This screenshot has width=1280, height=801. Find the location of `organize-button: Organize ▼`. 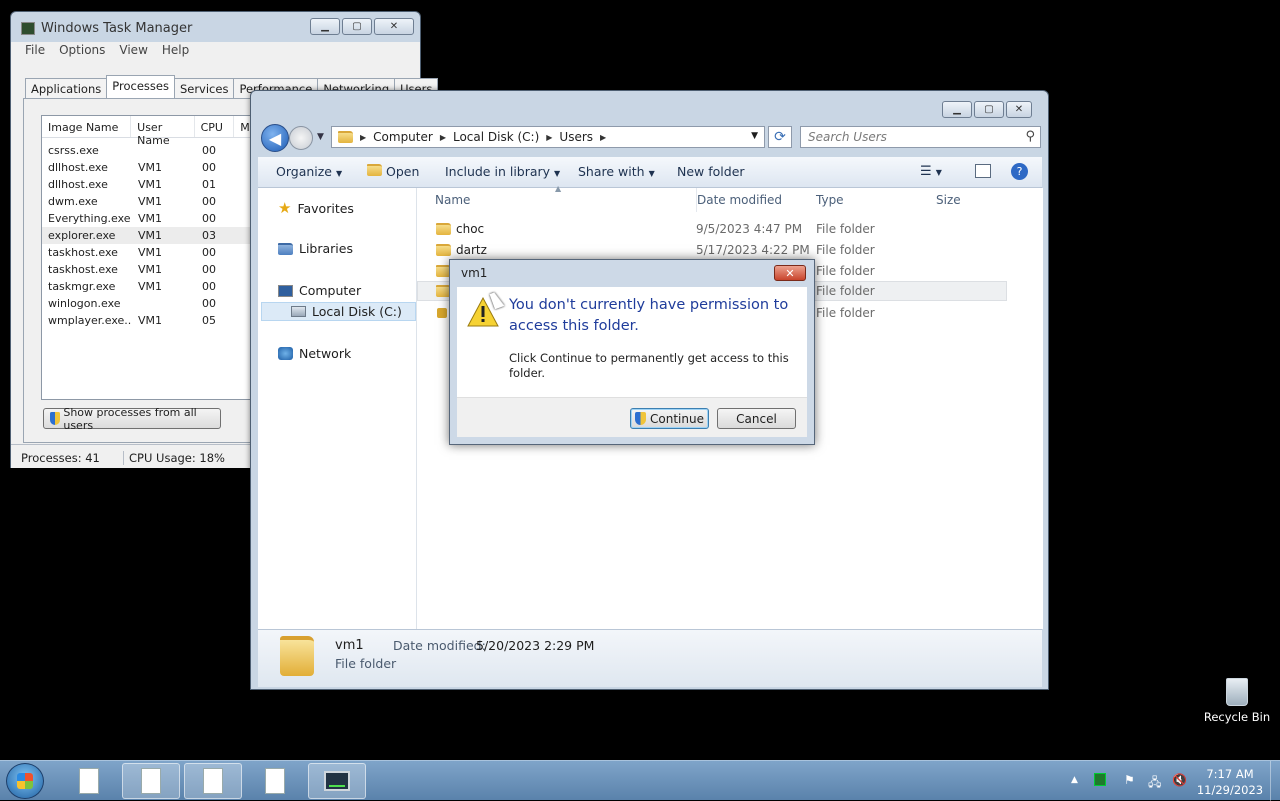

organize-button: Organize ▼ is located at coordinates (309, 171).